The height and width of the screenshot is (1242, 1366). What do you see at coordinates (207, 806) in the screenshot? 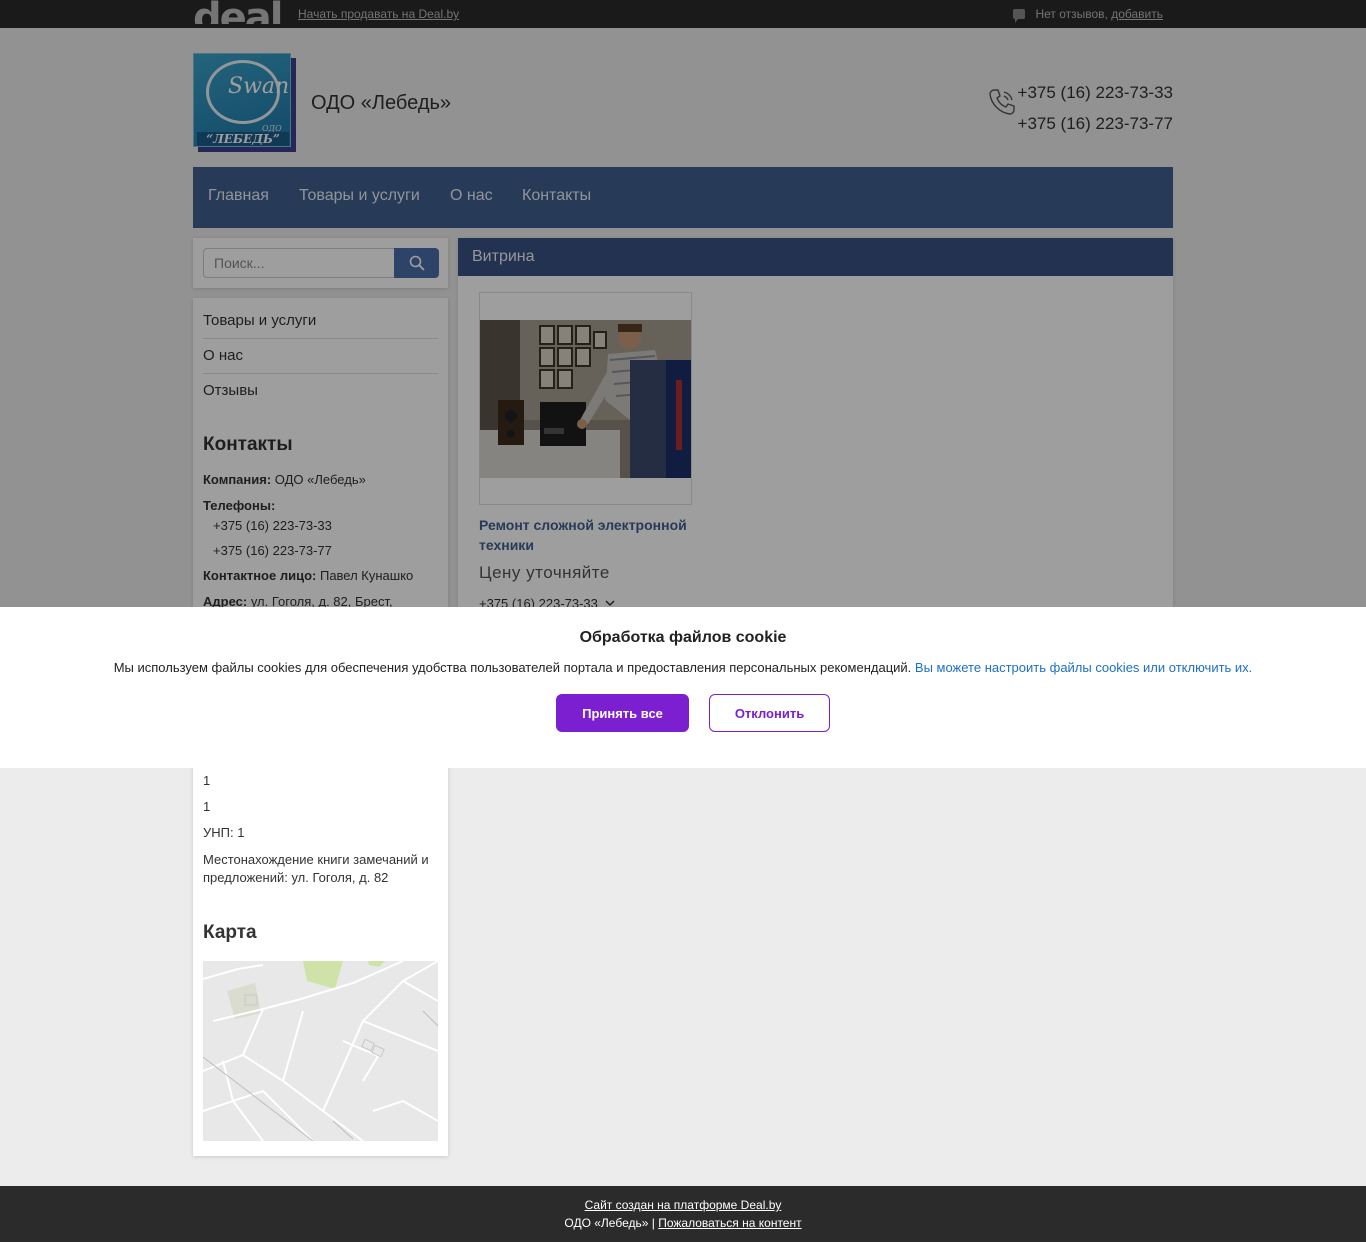
I see `info-line-2: 1` at bounding box center [207, 806].